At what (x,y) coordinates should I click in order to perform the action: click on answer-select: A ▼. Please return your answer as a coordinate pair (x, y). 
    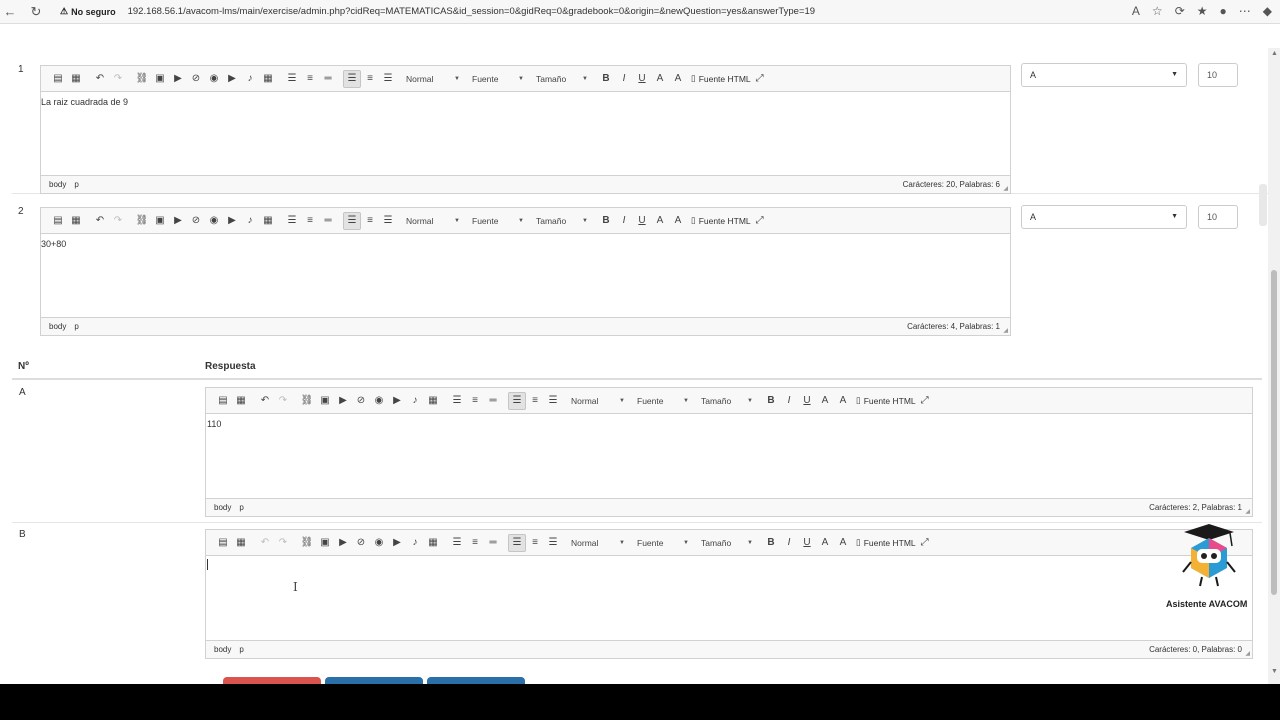
    Looking at the image, I should click on (1104, 75).